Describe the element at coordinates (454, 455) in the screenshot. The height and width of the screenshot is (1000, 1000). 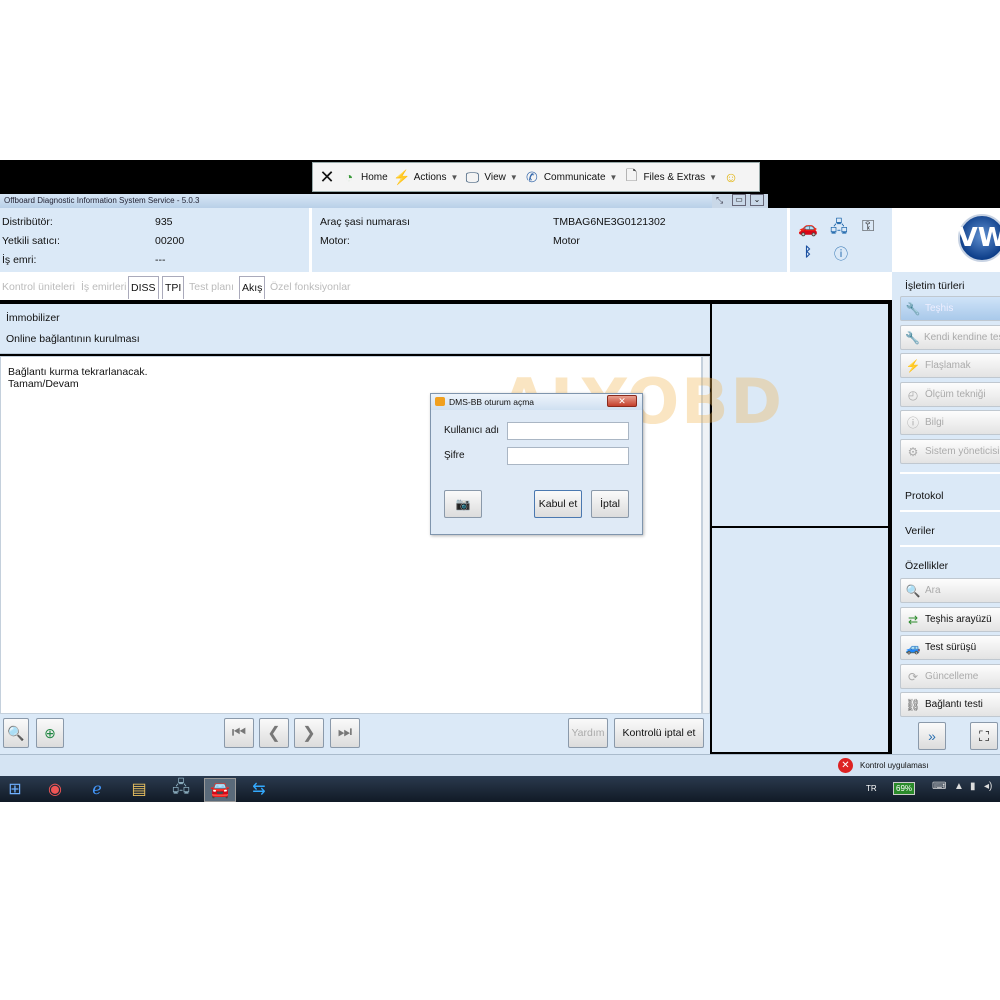
I see `password-label: Şifre` at that location.